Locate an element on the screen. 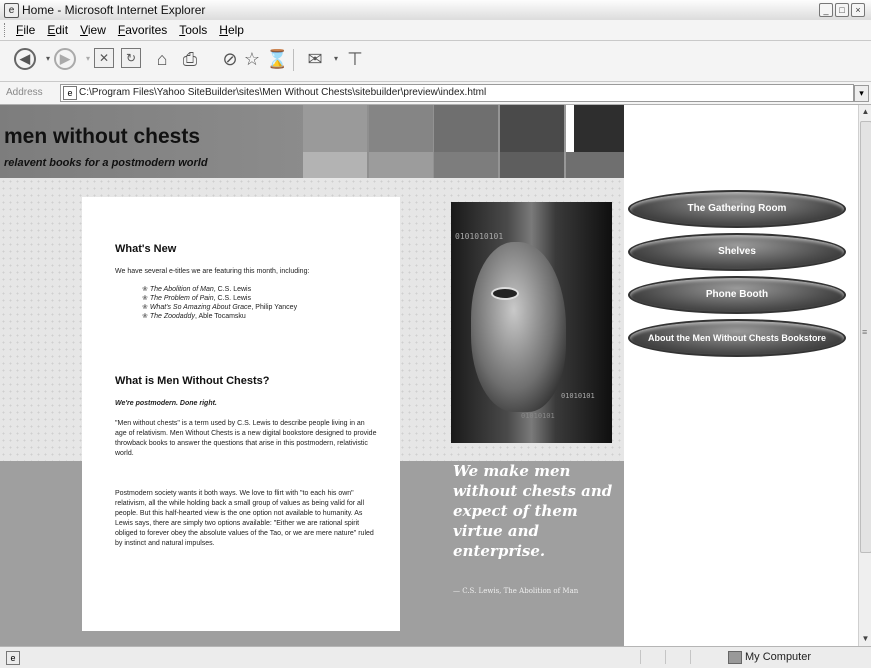  status-page-icon: e is located at coordinates (13, 658).